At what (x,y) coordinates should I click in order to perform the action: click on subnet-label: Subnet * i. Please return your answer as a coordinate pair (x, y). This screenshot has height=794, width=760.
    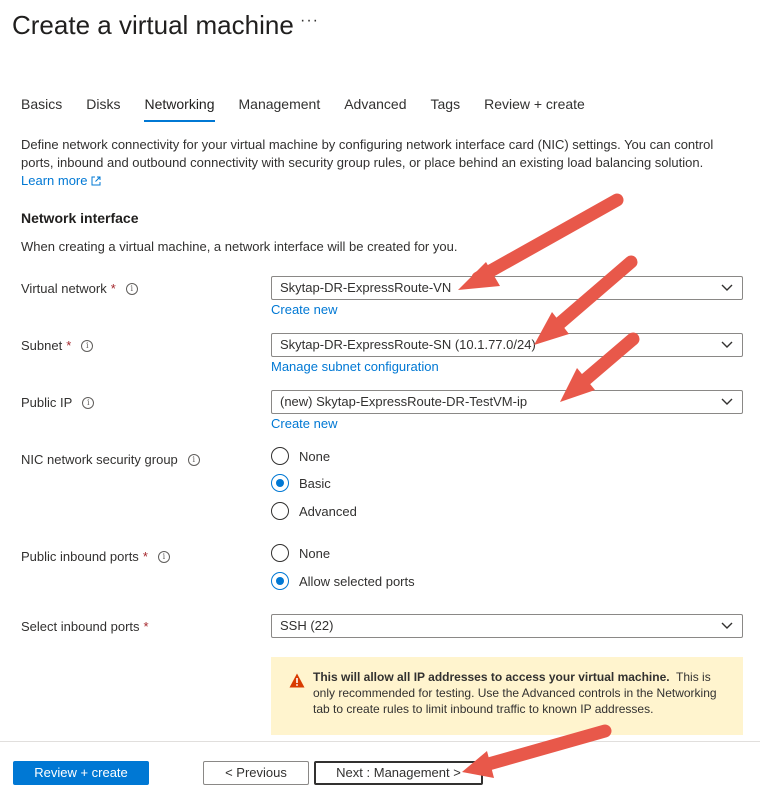
    Looking at the image, I should click on (57, 345).